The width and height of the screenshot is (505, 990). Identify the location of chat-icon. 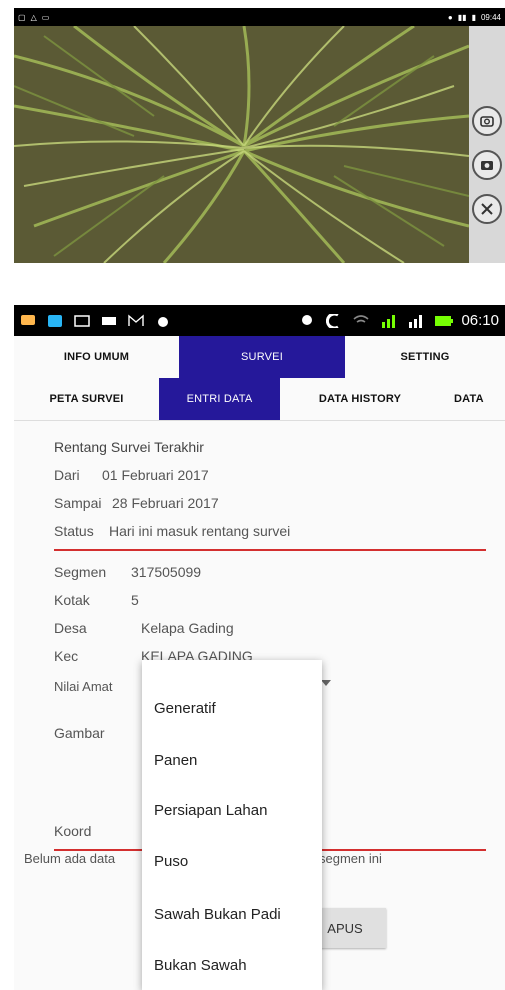
(28, 321).